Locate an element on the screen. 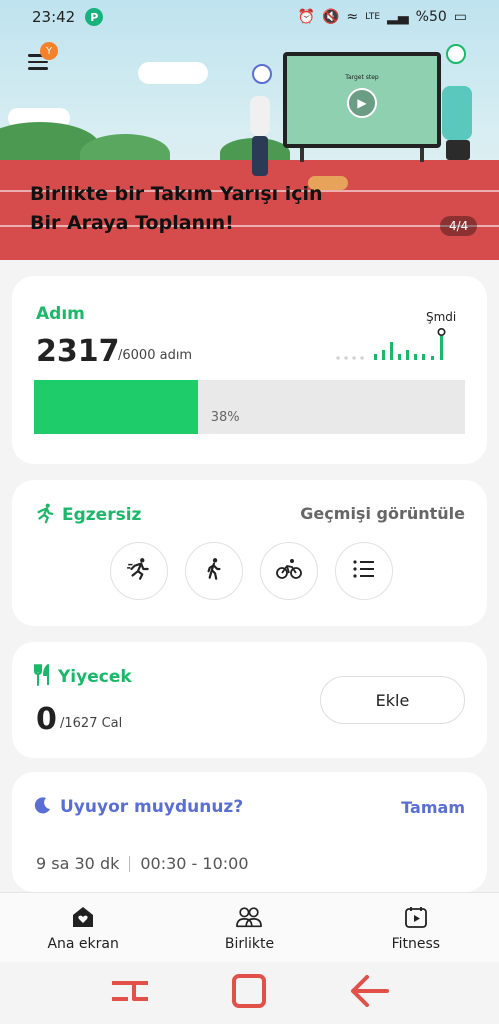 The height and width of the screenshot is (1024, 499). app-notification-icon: P is located at coordinates (94, 17).